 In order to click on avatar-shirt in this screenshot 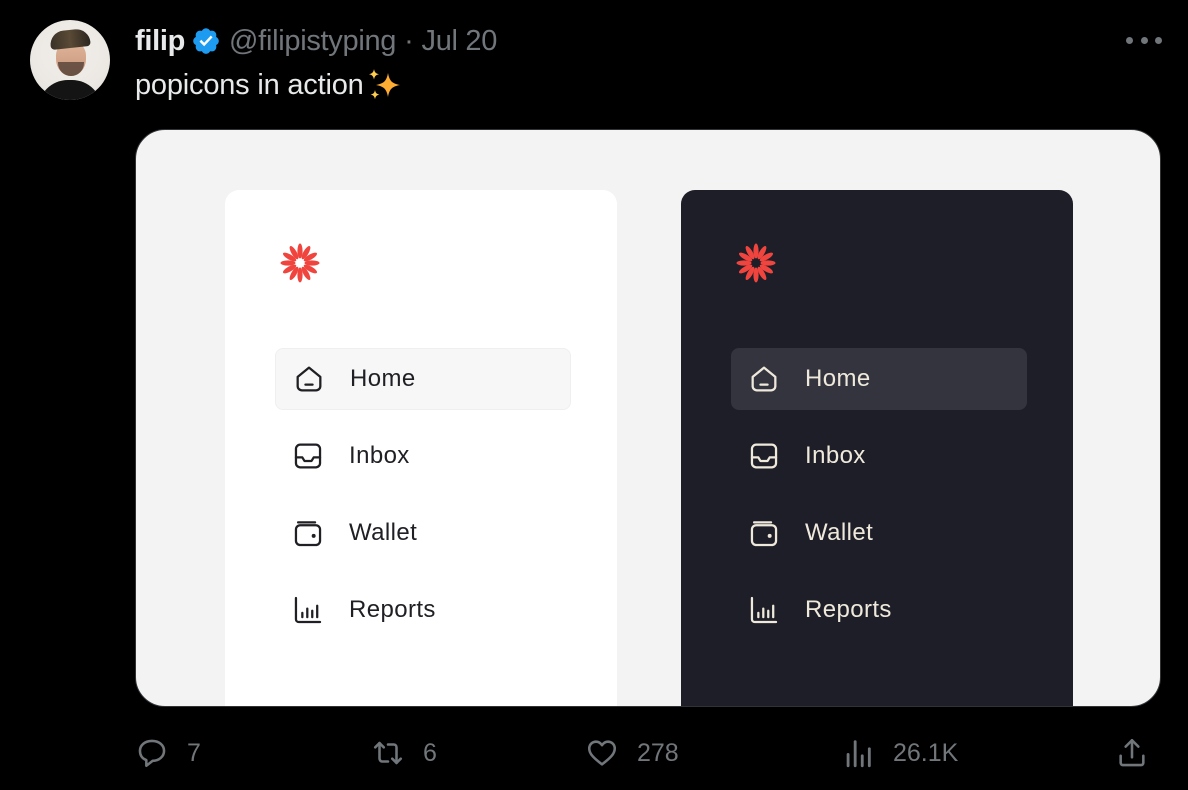, I will do `click(70, 90)`.